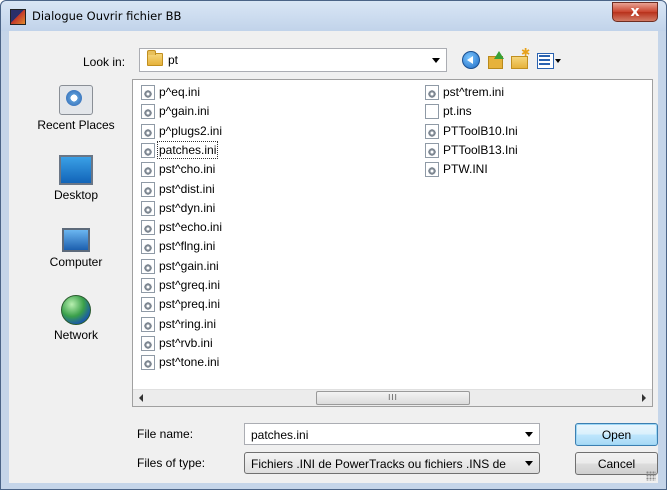 The width and height of the screenshot is (667, 490). I want to click on file-name: pst^rvb.ini, so click(186, 342).